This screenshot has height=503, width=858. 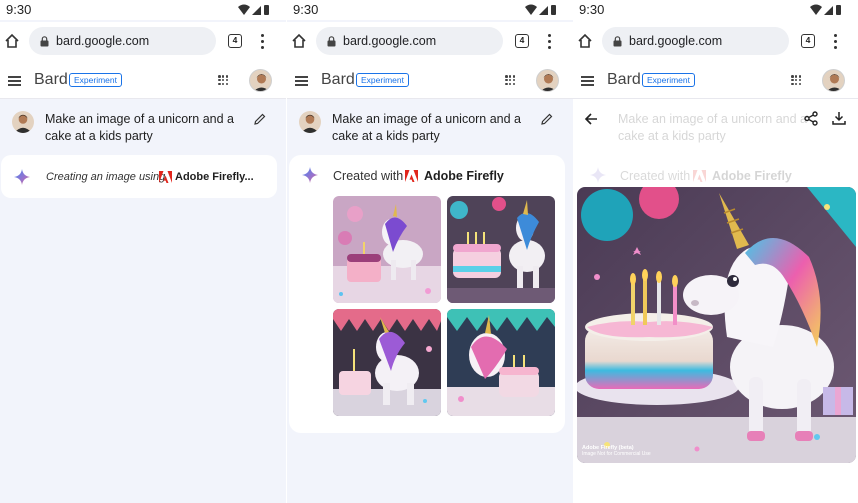 I want to click on share-icon, so click(x=811, y=118).